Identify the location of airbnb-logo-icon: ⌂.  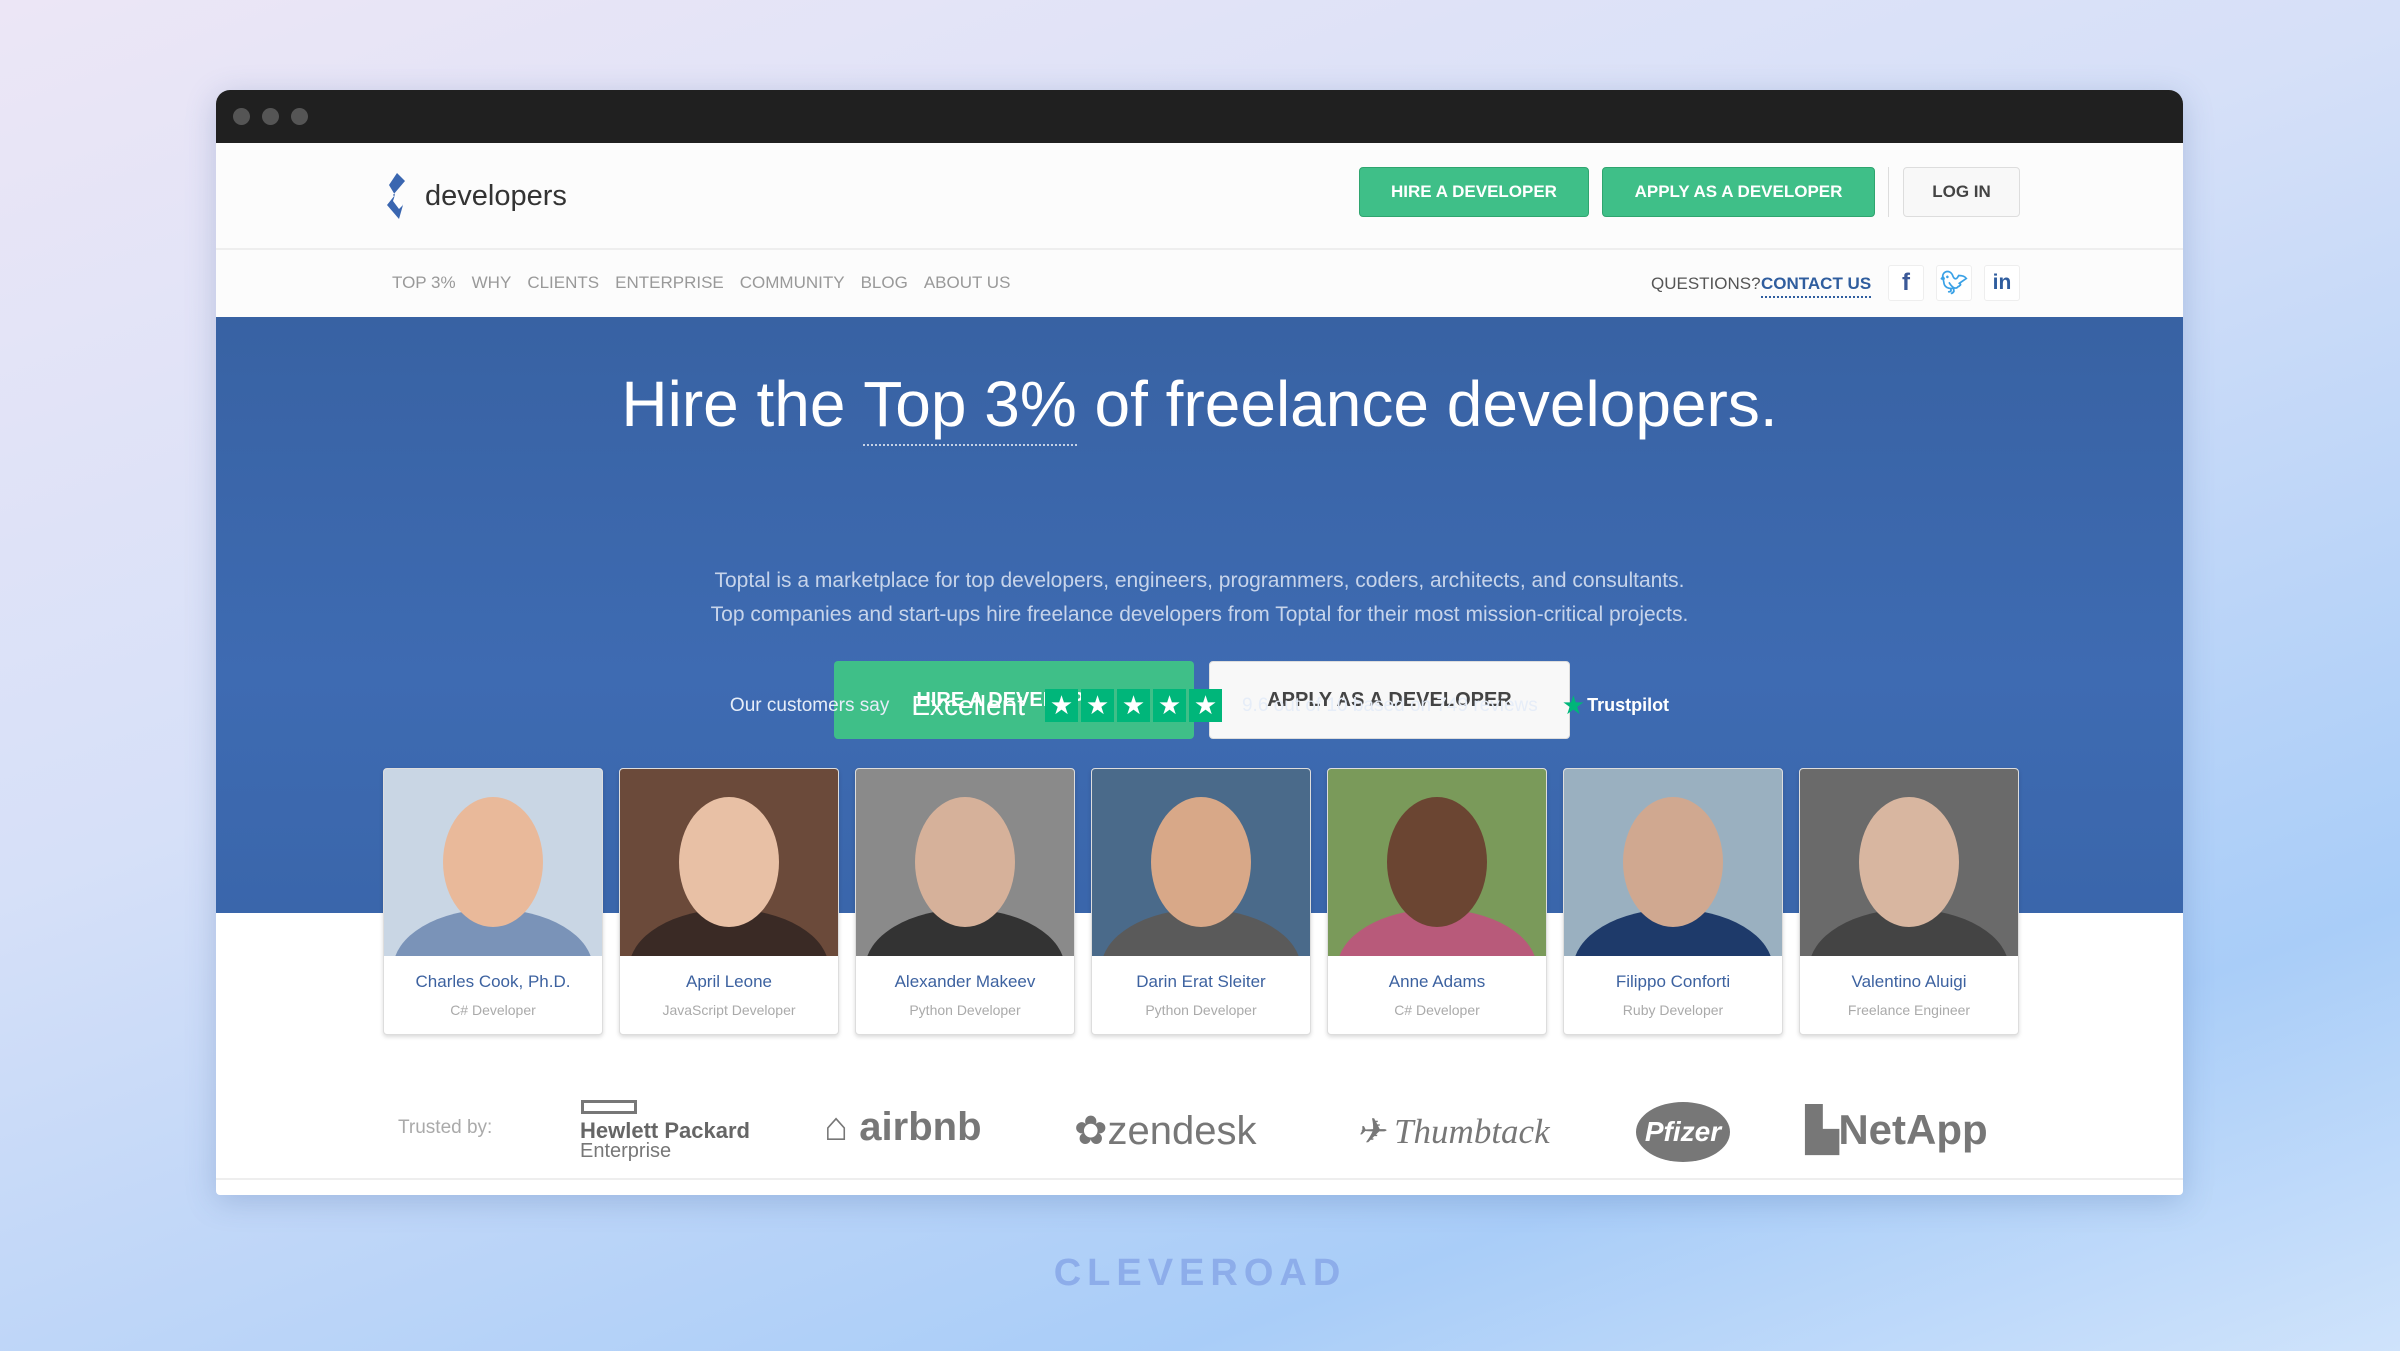
(836, 1127).